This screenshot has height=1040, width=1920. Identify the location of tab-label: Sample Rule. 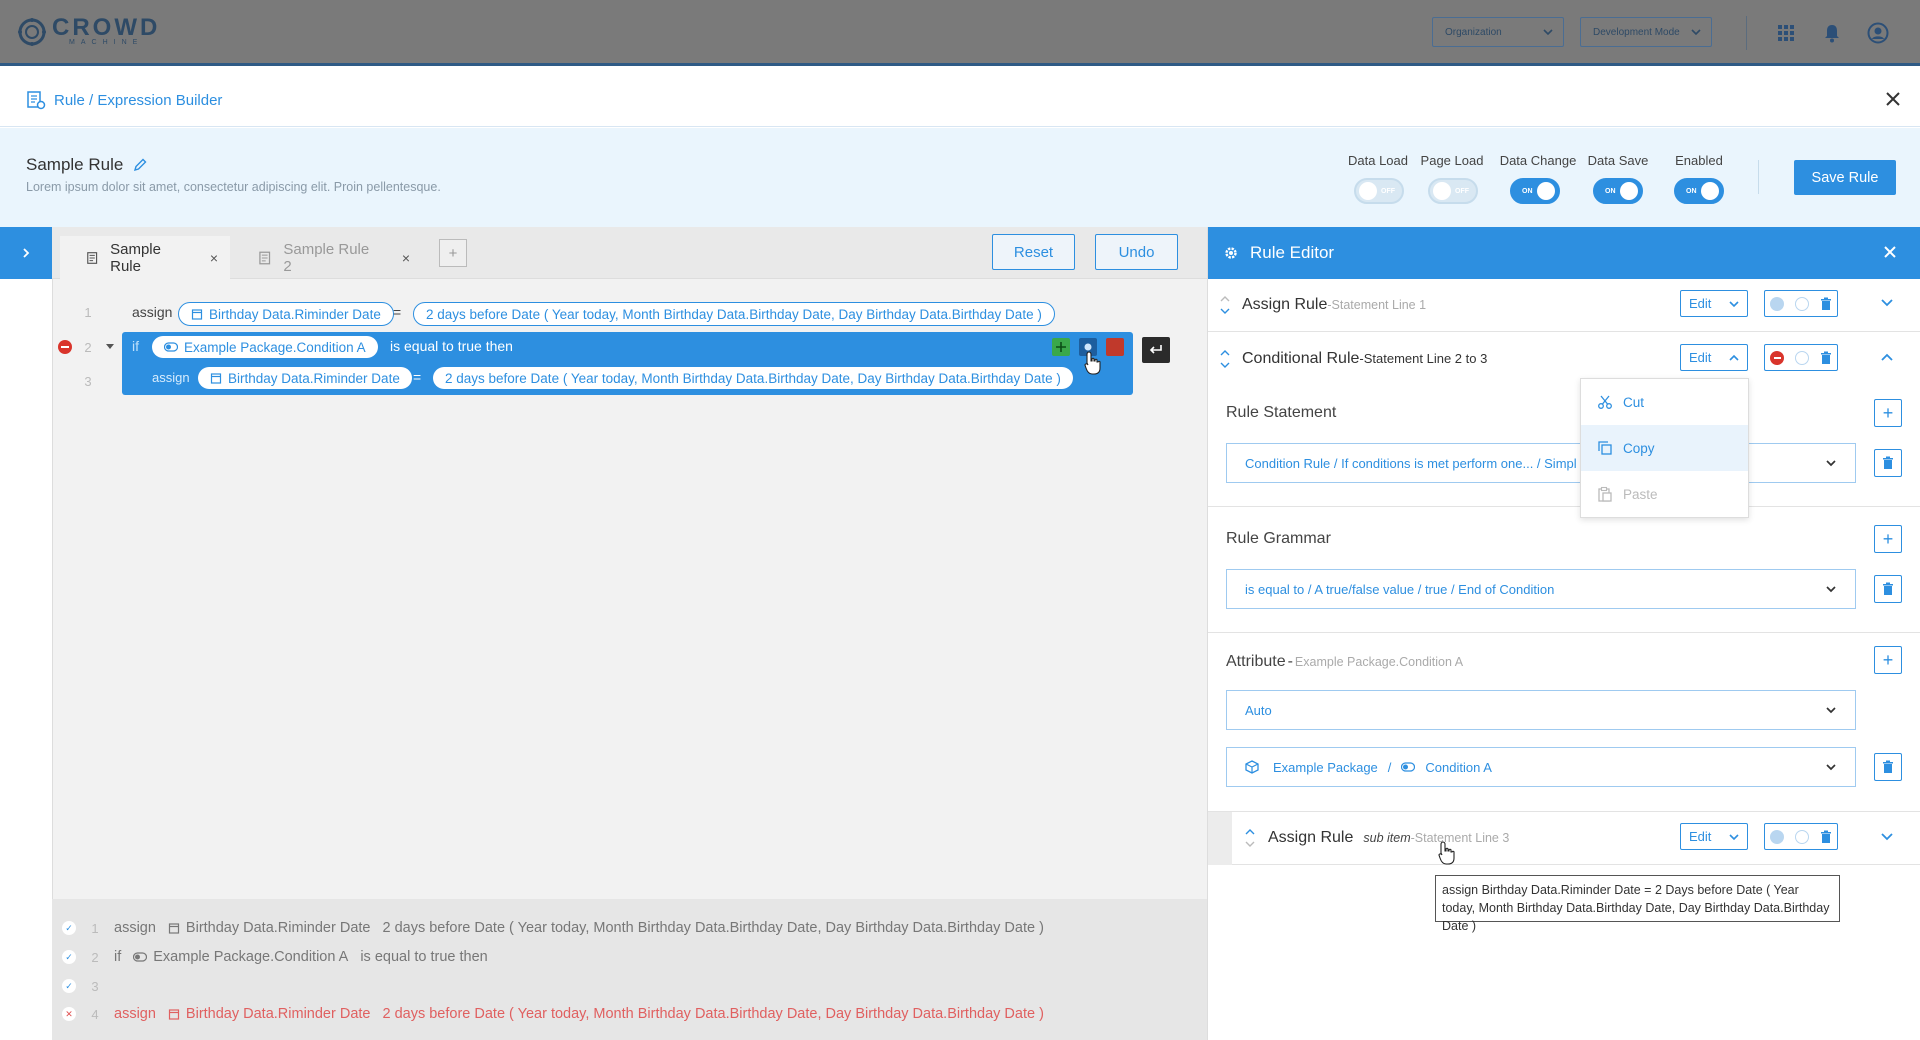
(135, 257).